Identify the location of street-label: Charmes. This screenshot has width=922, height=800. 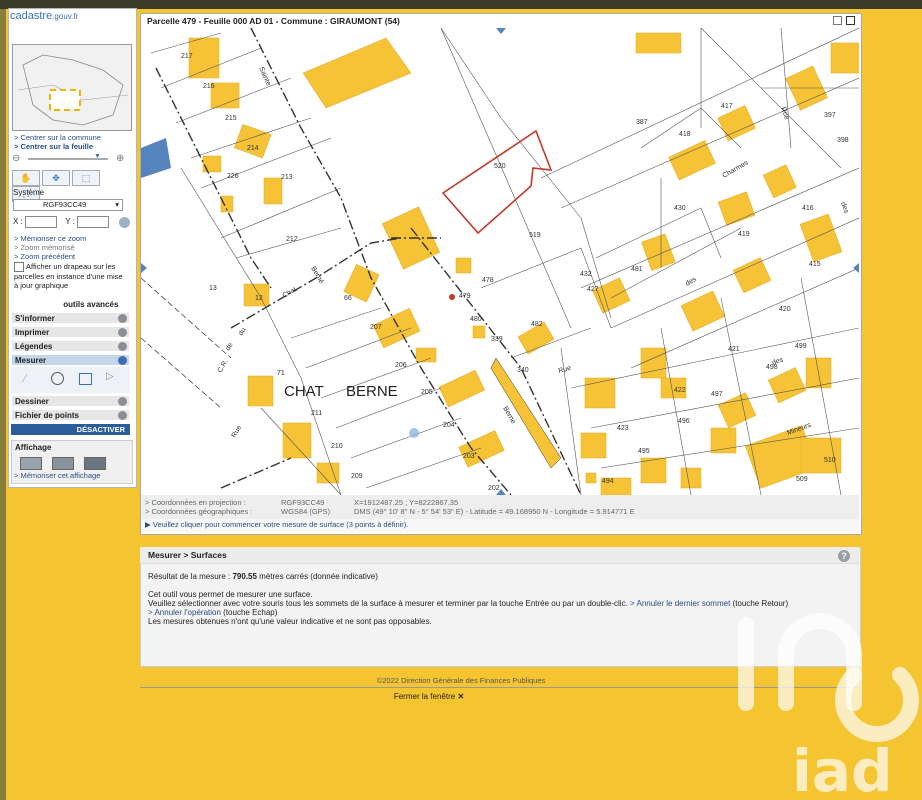
(736, 169).